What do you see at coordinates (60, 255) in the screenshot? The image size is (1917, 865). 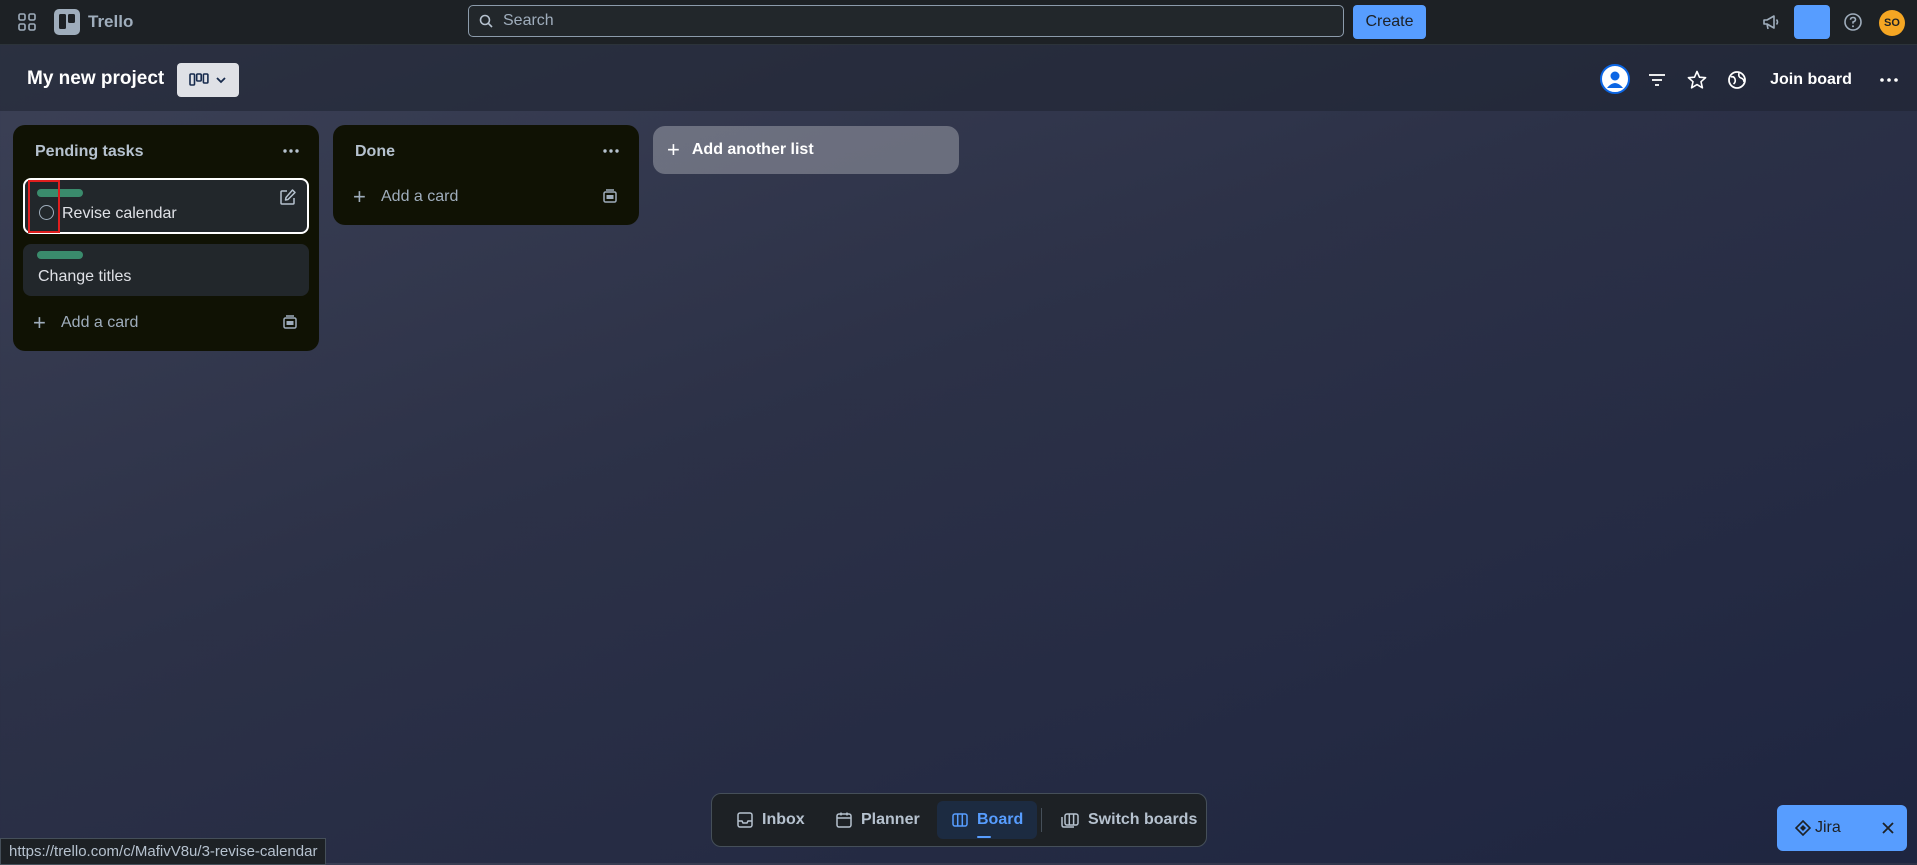 I see `card-label` at bounding box center [60, 255].